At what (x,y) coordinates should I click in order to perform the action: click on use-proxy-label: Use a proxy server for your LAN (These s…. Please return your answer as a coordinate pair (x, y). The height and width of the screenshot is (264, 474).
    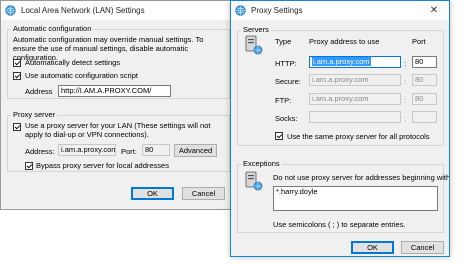
    Looking at the image, I should click on (126, 130).